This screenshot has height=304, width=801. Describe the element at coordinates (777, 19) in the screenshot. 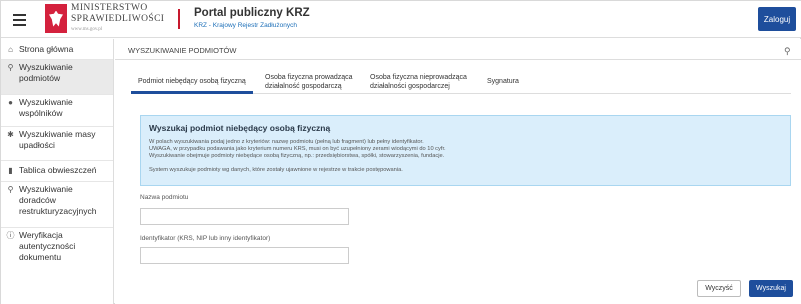

I see `login-button: Zaloguj` at that location.